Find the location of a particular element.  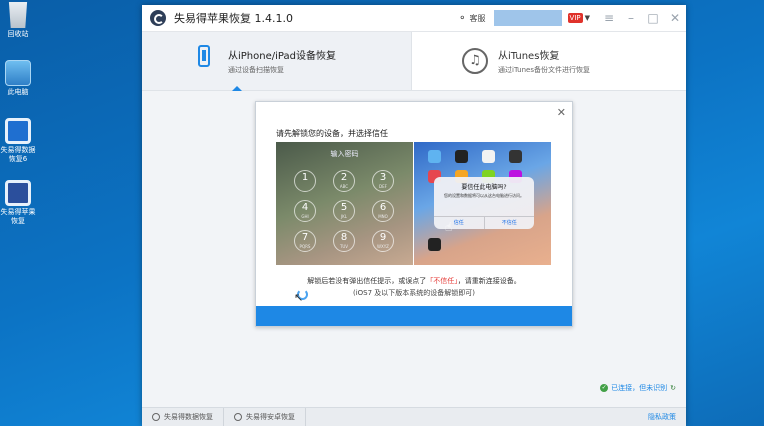

dialog-close-icon: ✕ is located at coordinates (561, 112).